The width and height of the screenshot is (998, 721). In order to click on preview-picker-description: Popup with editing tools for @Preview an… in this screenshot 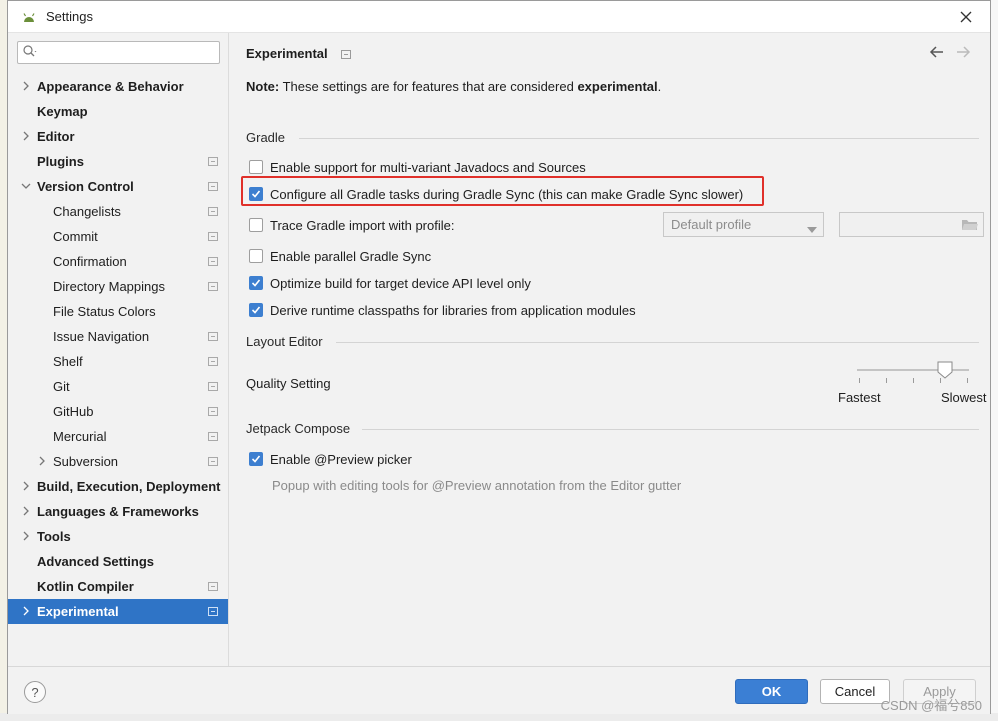, I will do `click(477, 485)`.